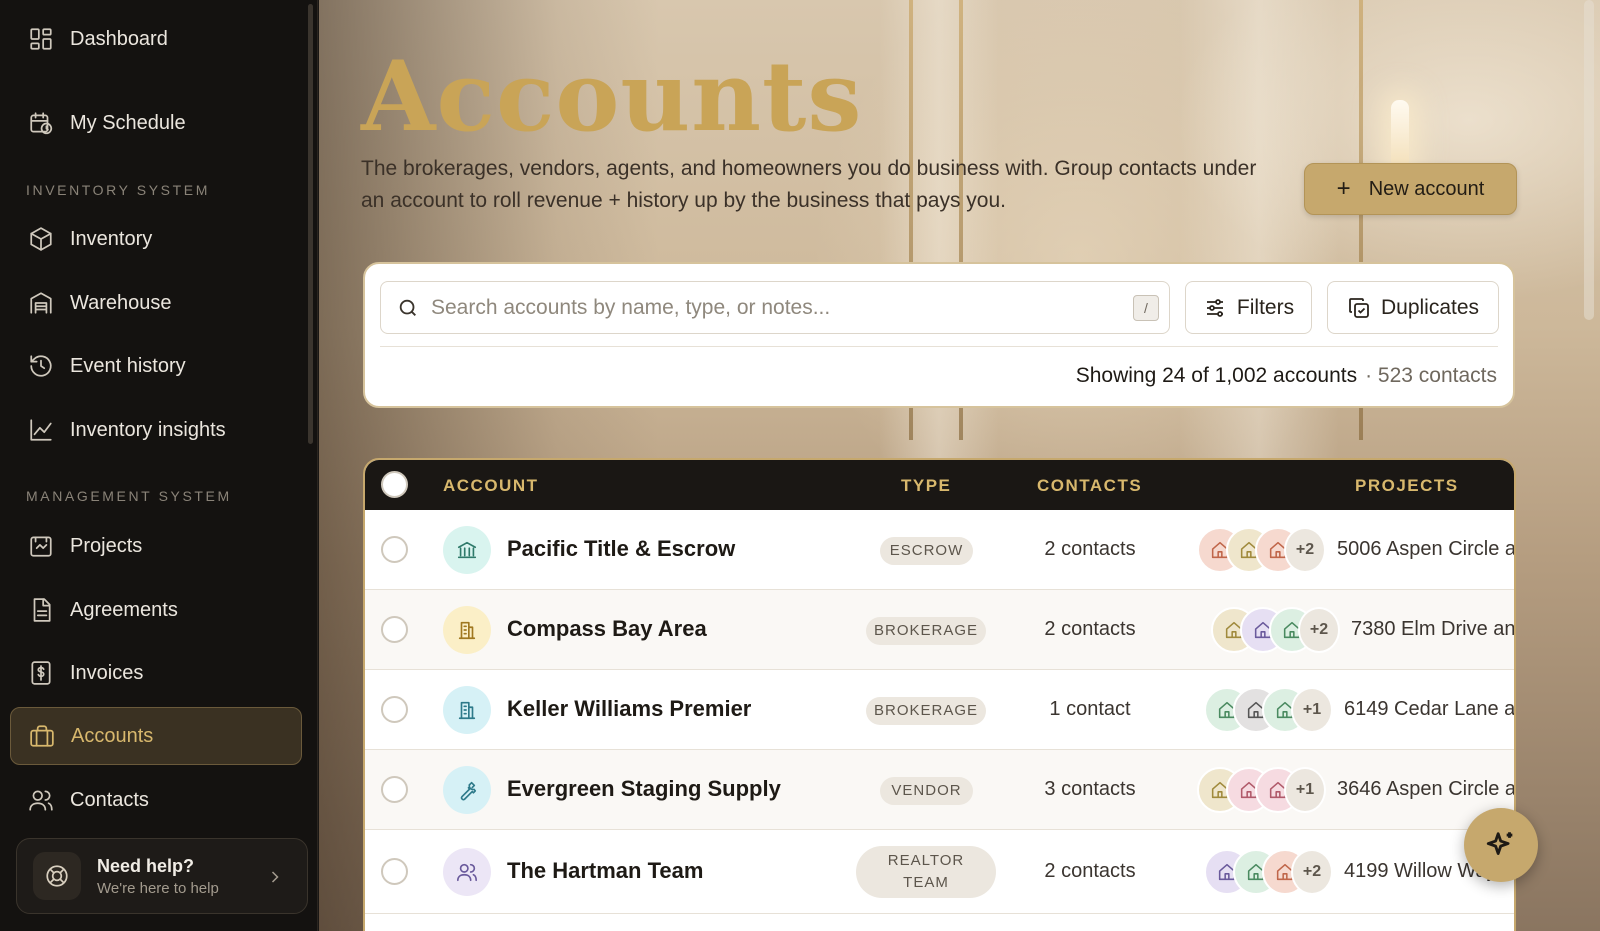 This screenshot has width=1600, height=931. I want to click on sidebar-item-projects: Projects, so click(156, 546).